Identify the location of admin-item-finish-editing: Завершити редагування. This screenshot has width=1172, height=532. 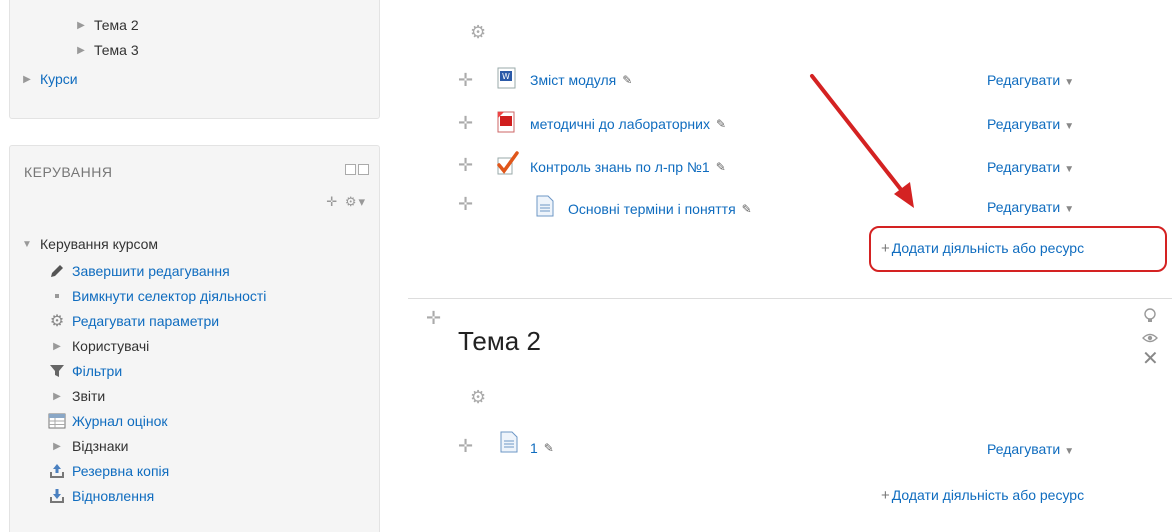
(139, 271).